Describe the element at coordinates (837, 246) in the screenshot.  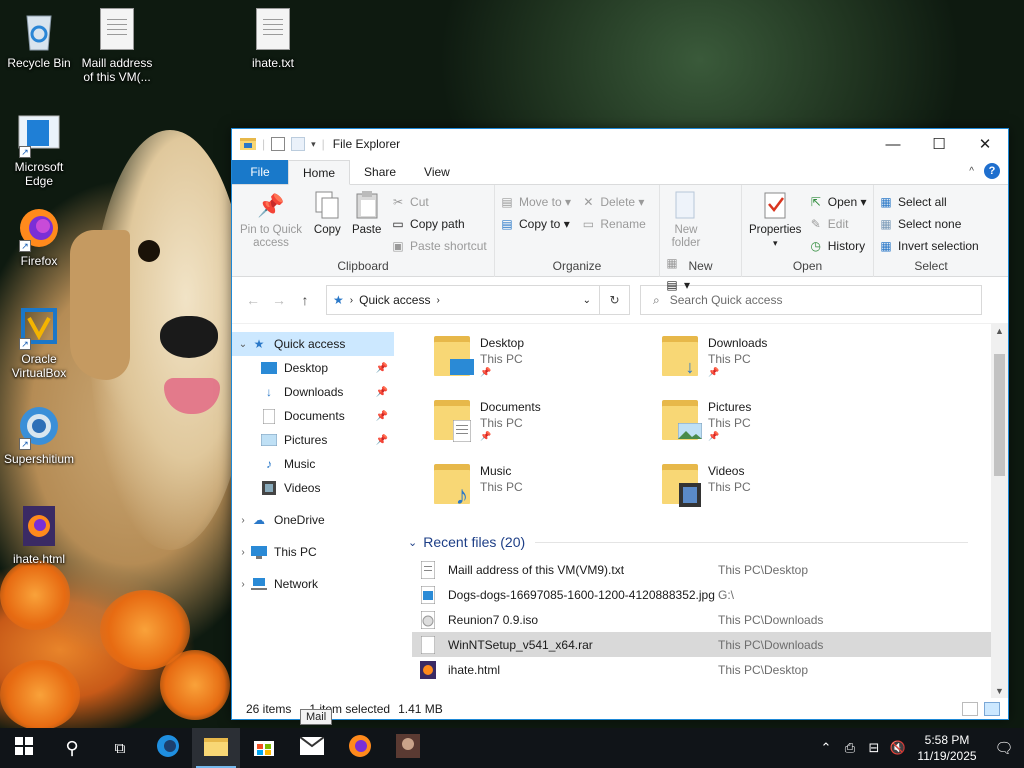
I see `history-button: ◷ History` at that location.